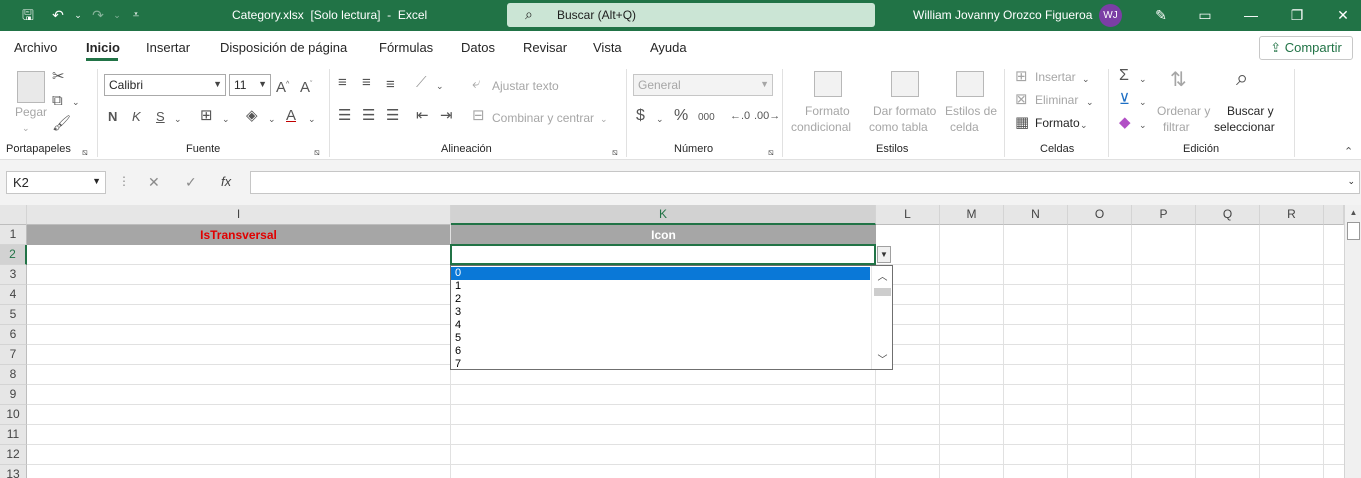 The height and width of the screenshot is (478, 1361). What do you see at coordinates (691, 15) in the screenshot?
I see `search-box: ⌕ Buscar (Alt+Q)` at bounding box center [691, 15].